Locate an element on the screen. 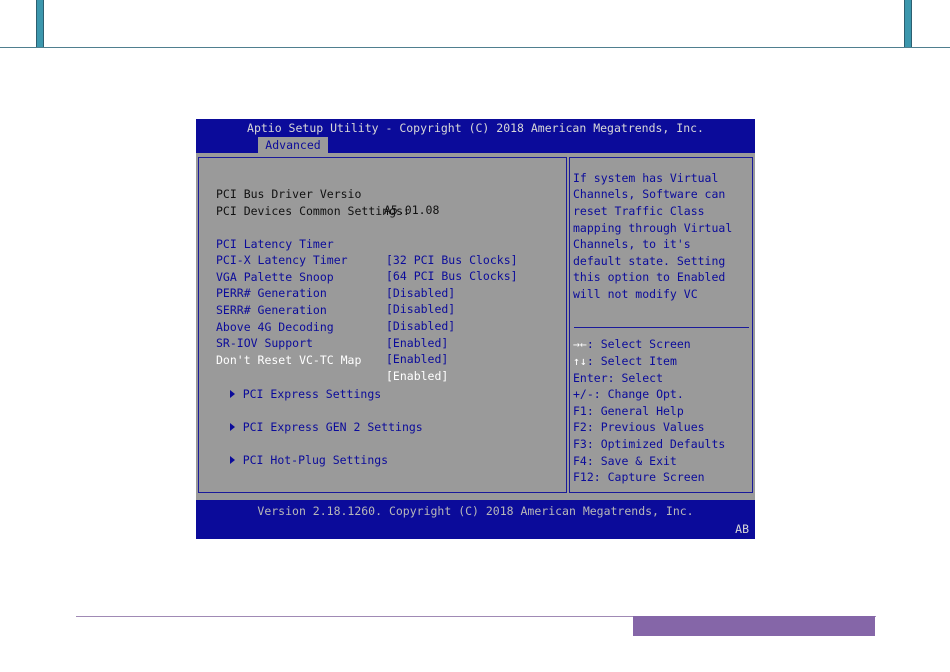 This screenshot has height=672, width=950. help-text-line: reset Traffic Class is located at coordinates (639, 211).